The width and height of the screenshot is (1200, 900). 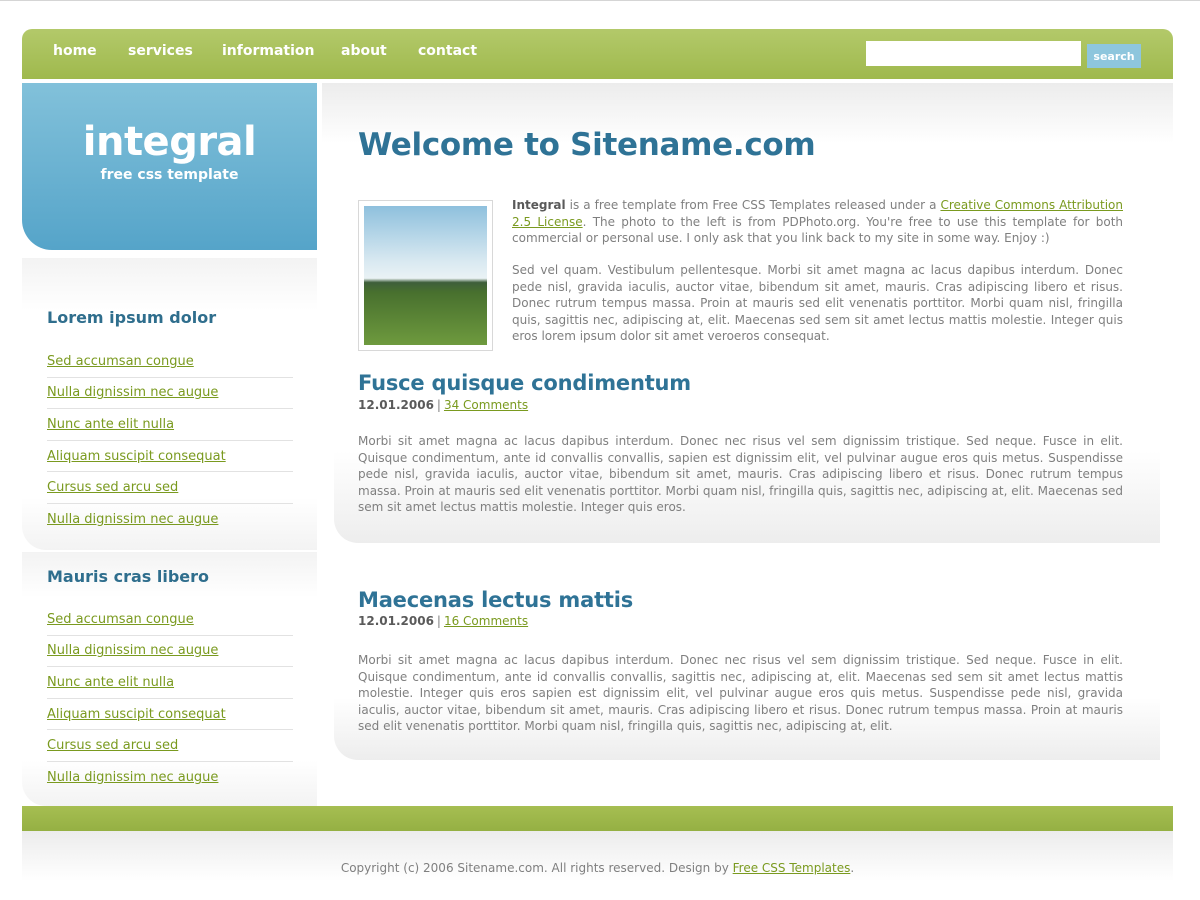 What do you see at coordinates (852, 868) in the screenshot?
I see `copyright-end: .` at bounding box center [852, 868].